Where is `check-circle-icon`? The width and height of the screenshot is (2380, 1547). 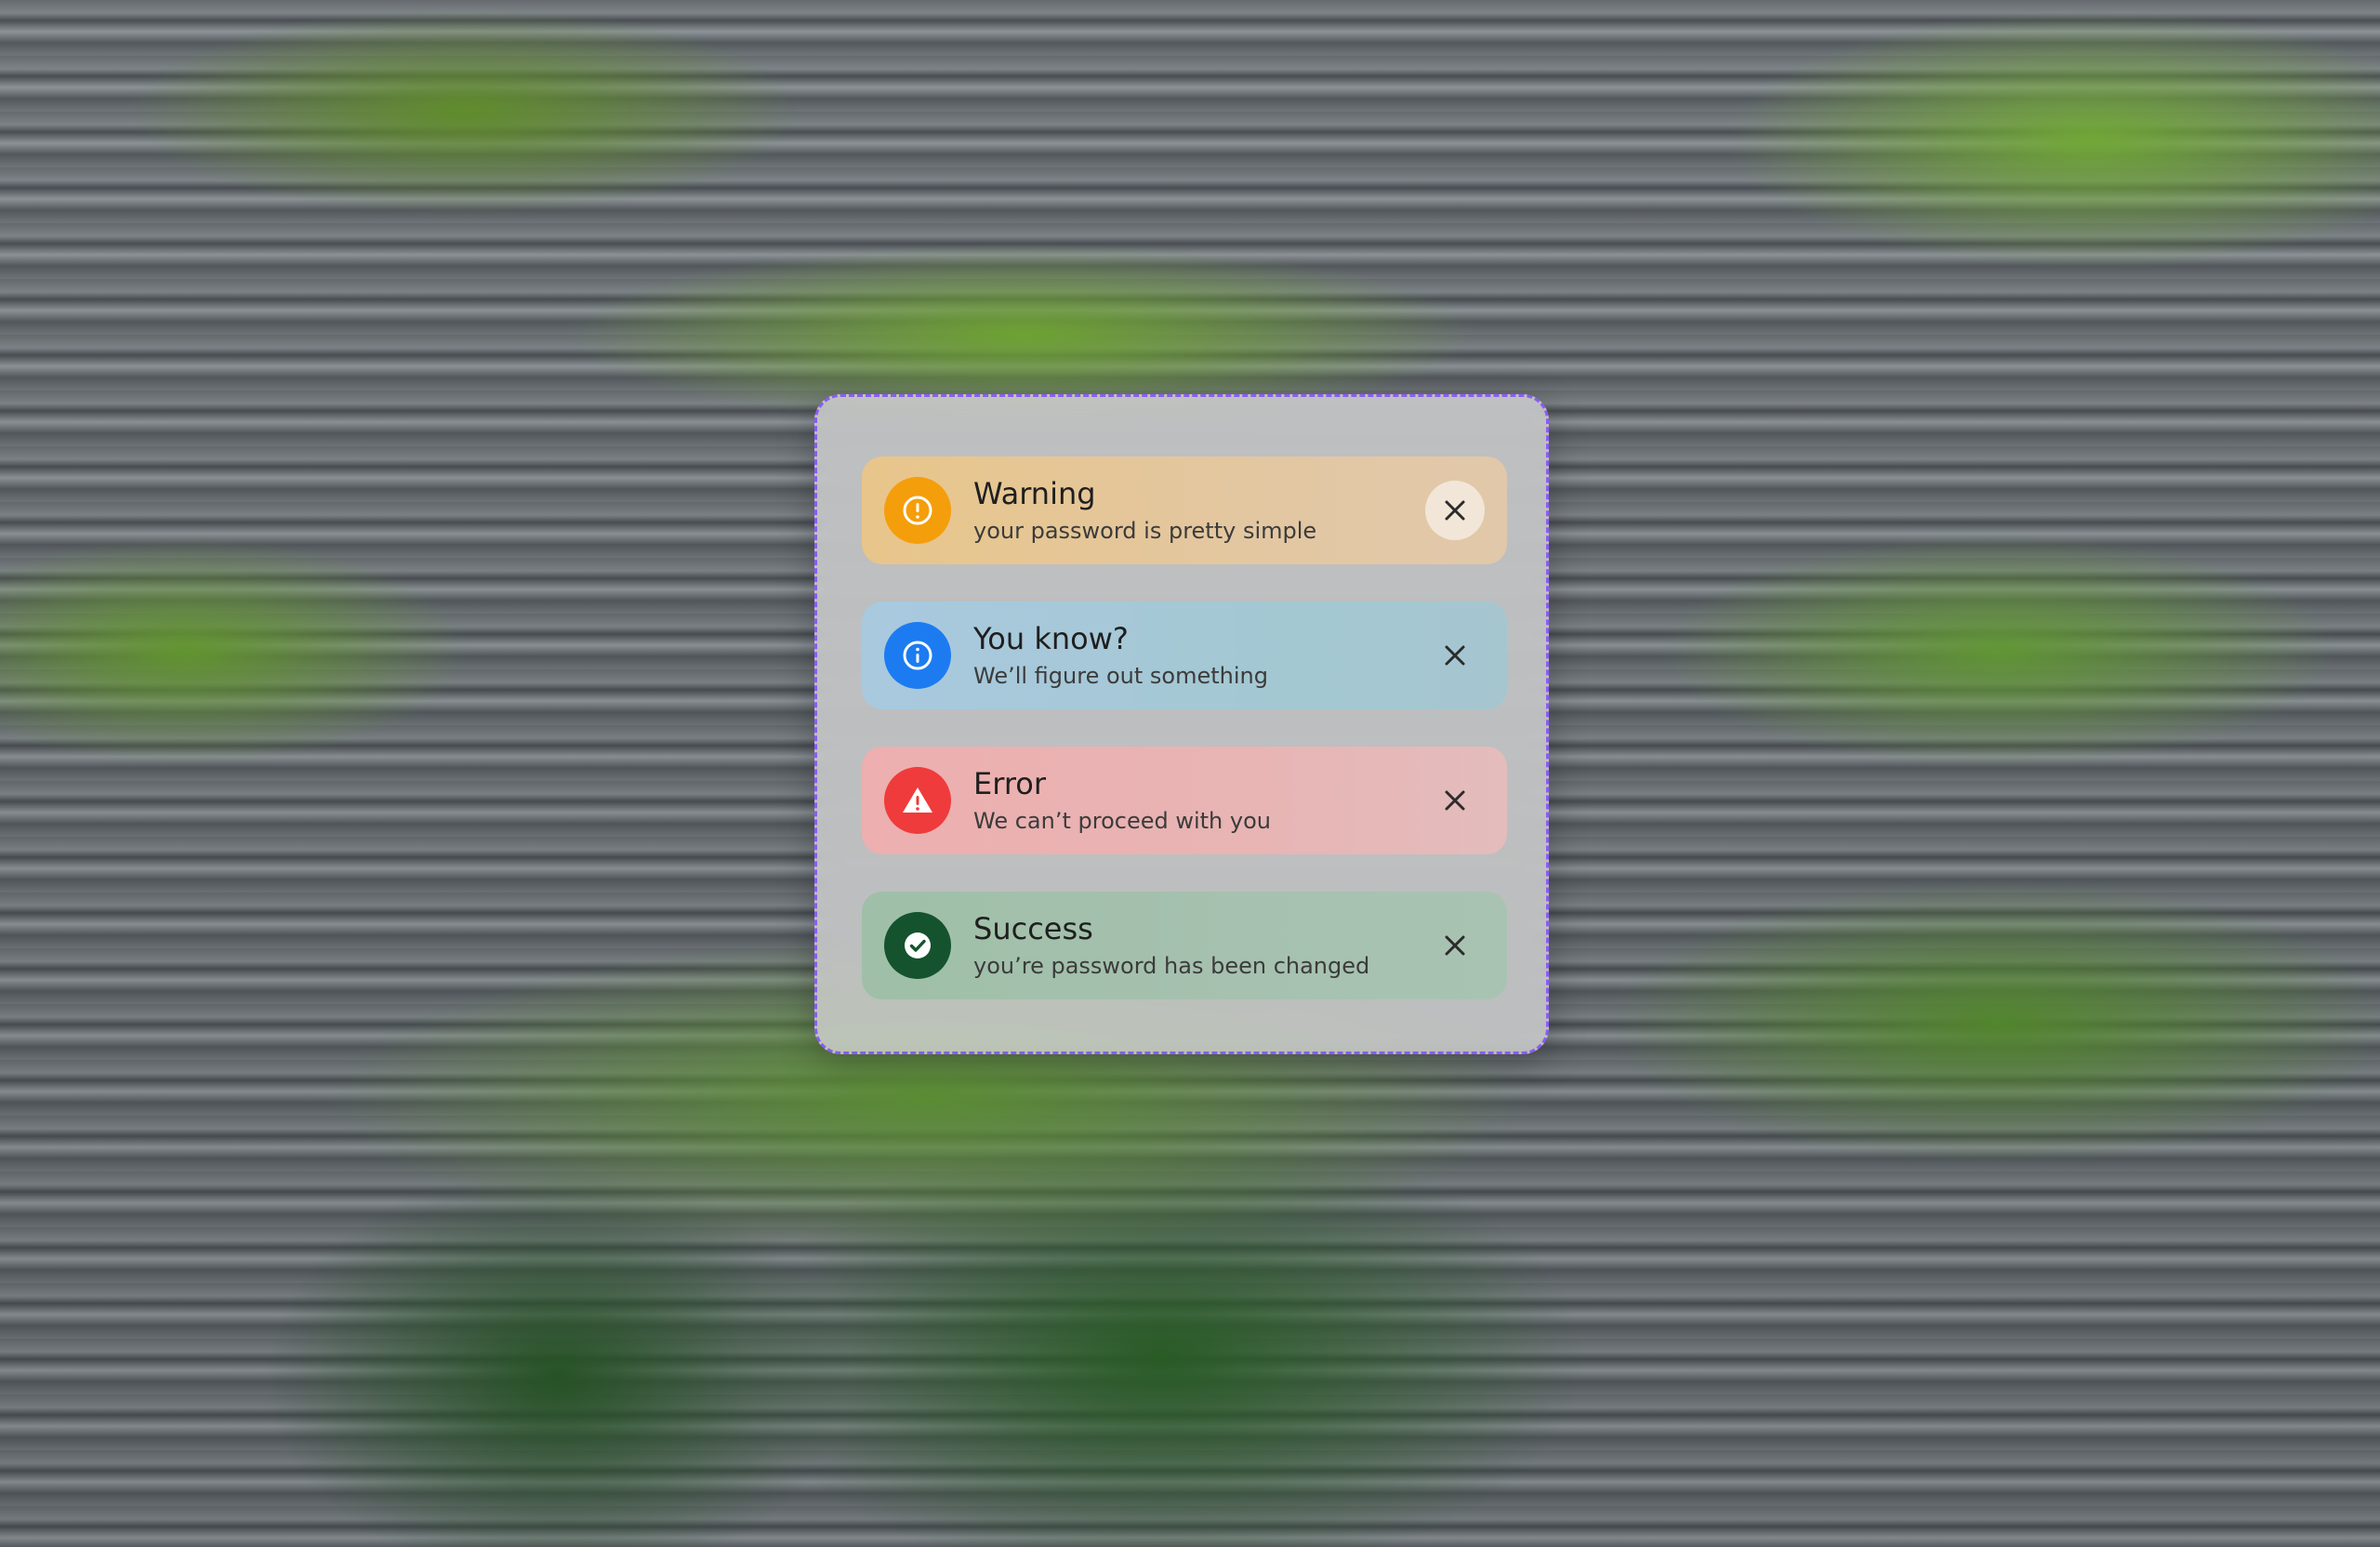
check-circle-icon is located at coordinates (917, 945).